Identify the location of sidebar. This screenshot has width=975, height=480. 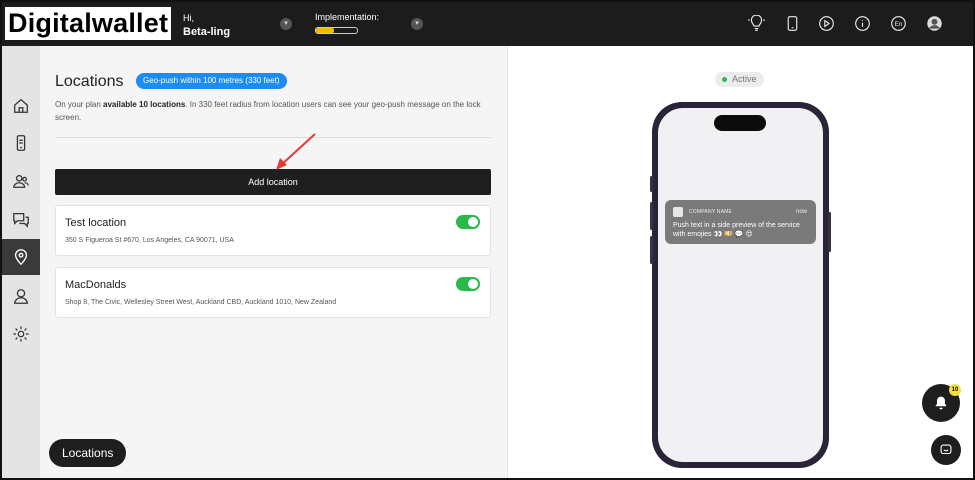
(21, 262).